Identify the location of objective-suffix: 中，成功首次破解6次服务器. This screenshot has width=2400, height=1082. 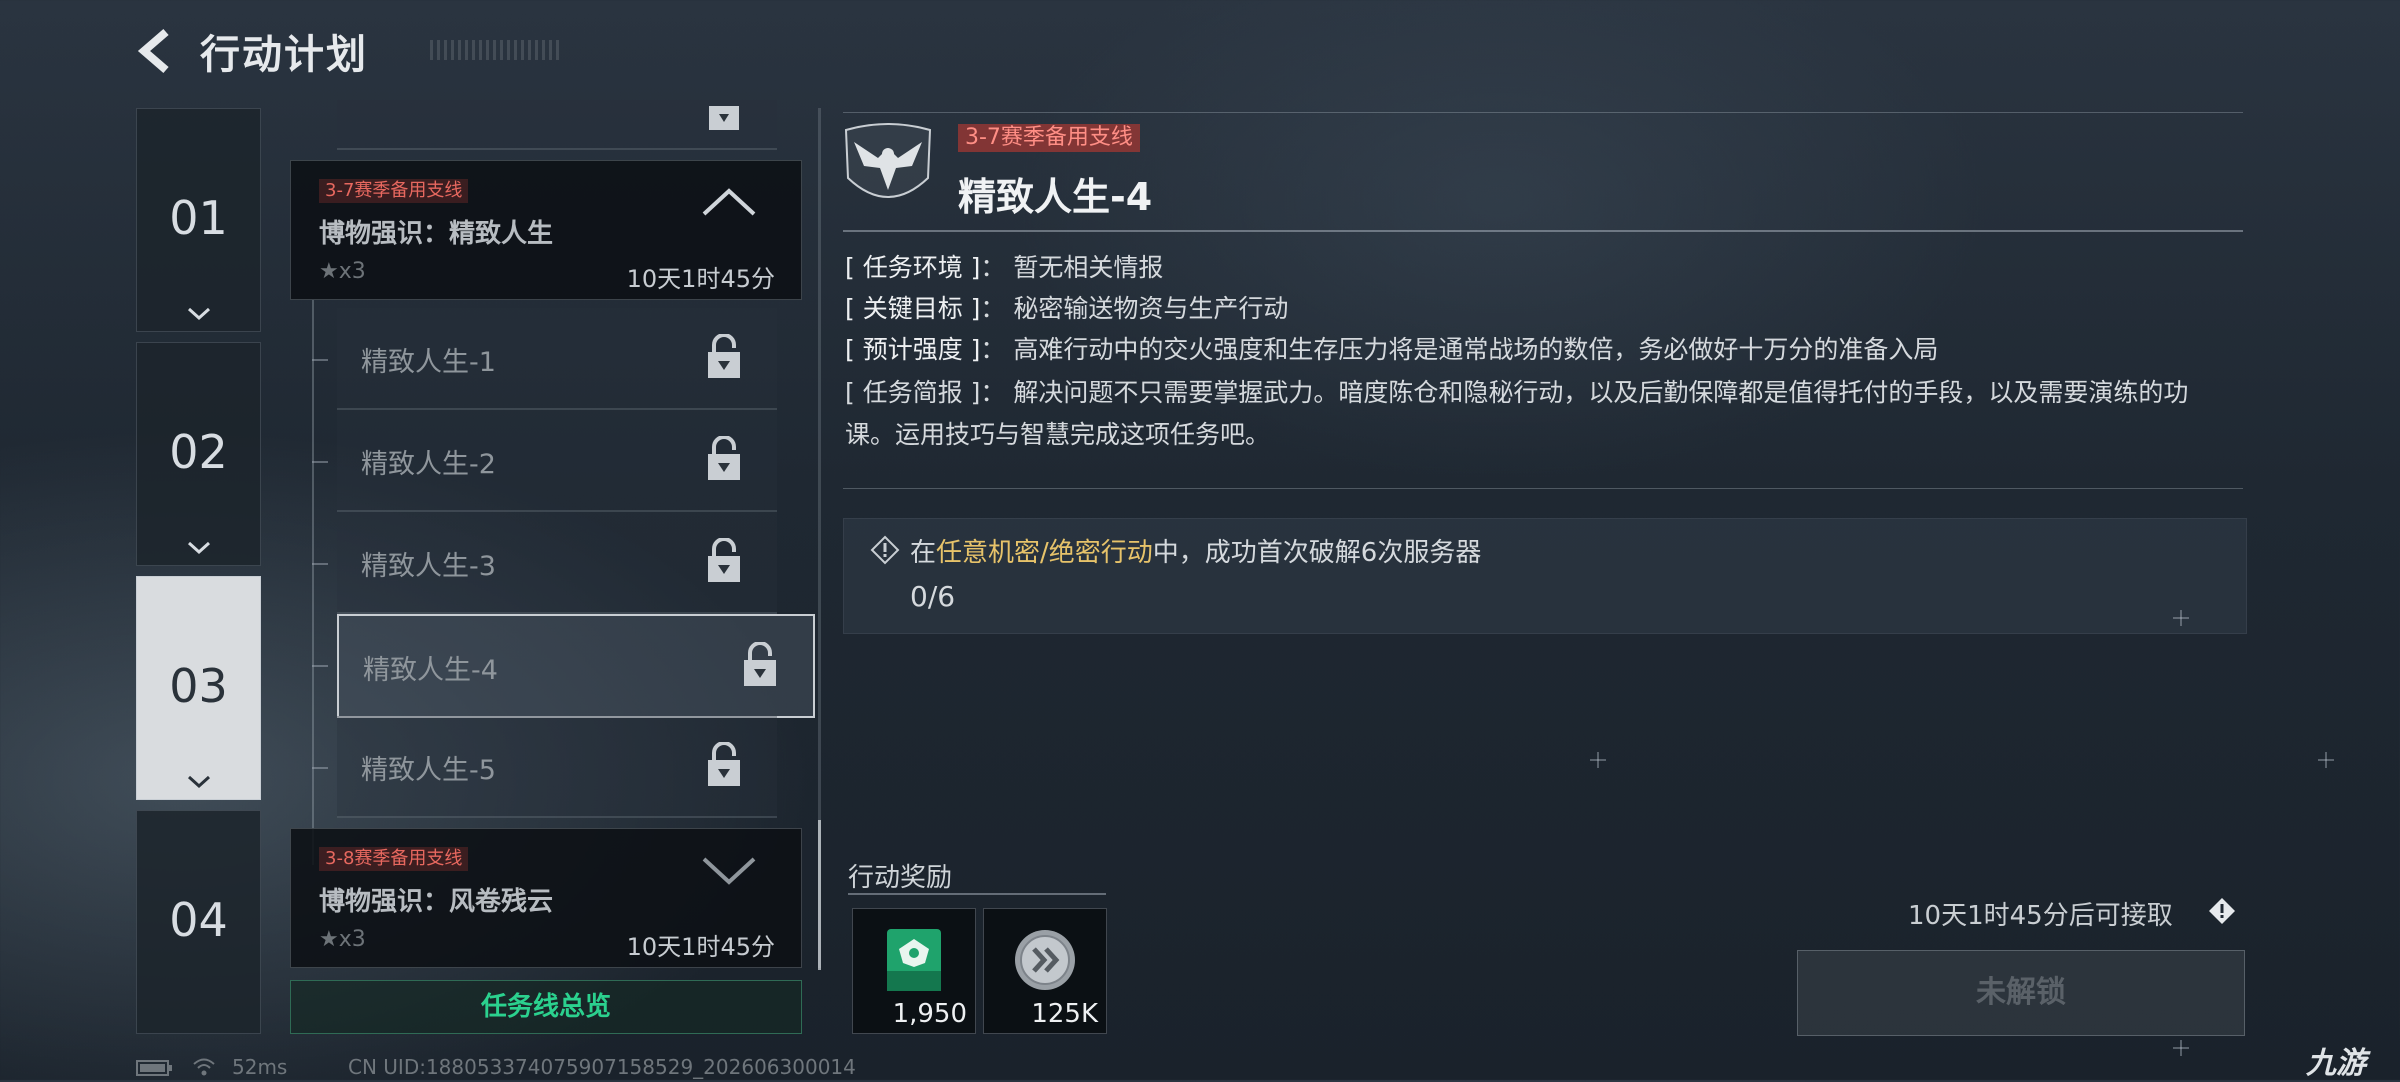
(1317, 553).